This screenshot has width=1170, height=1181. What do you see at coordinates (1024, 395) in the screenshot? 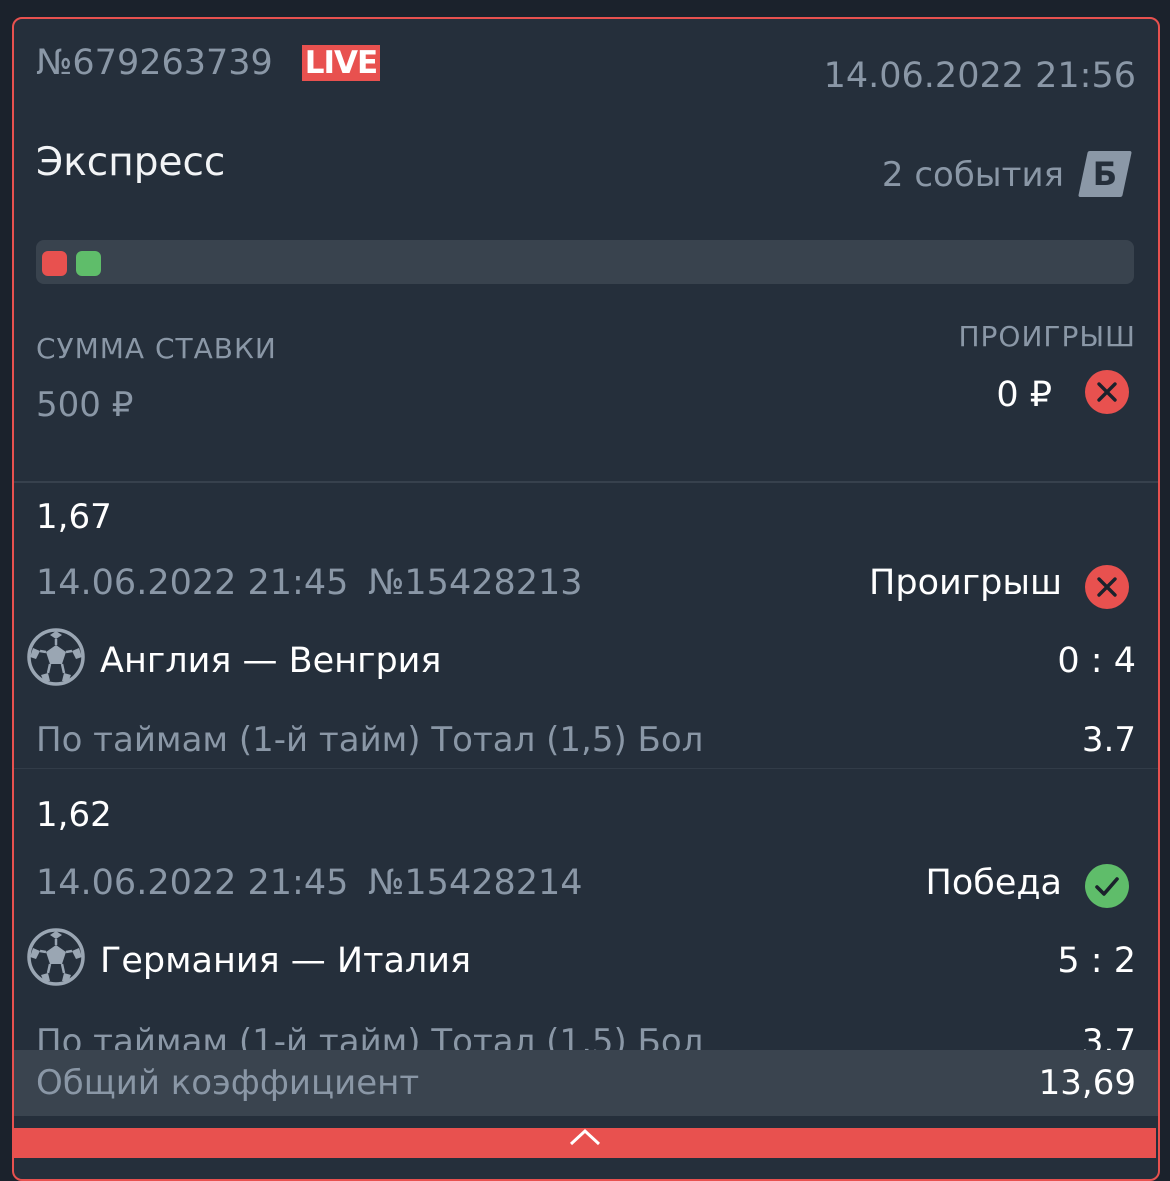
I see `result-value: 0 ₽` at bounding box center [1024, 395].